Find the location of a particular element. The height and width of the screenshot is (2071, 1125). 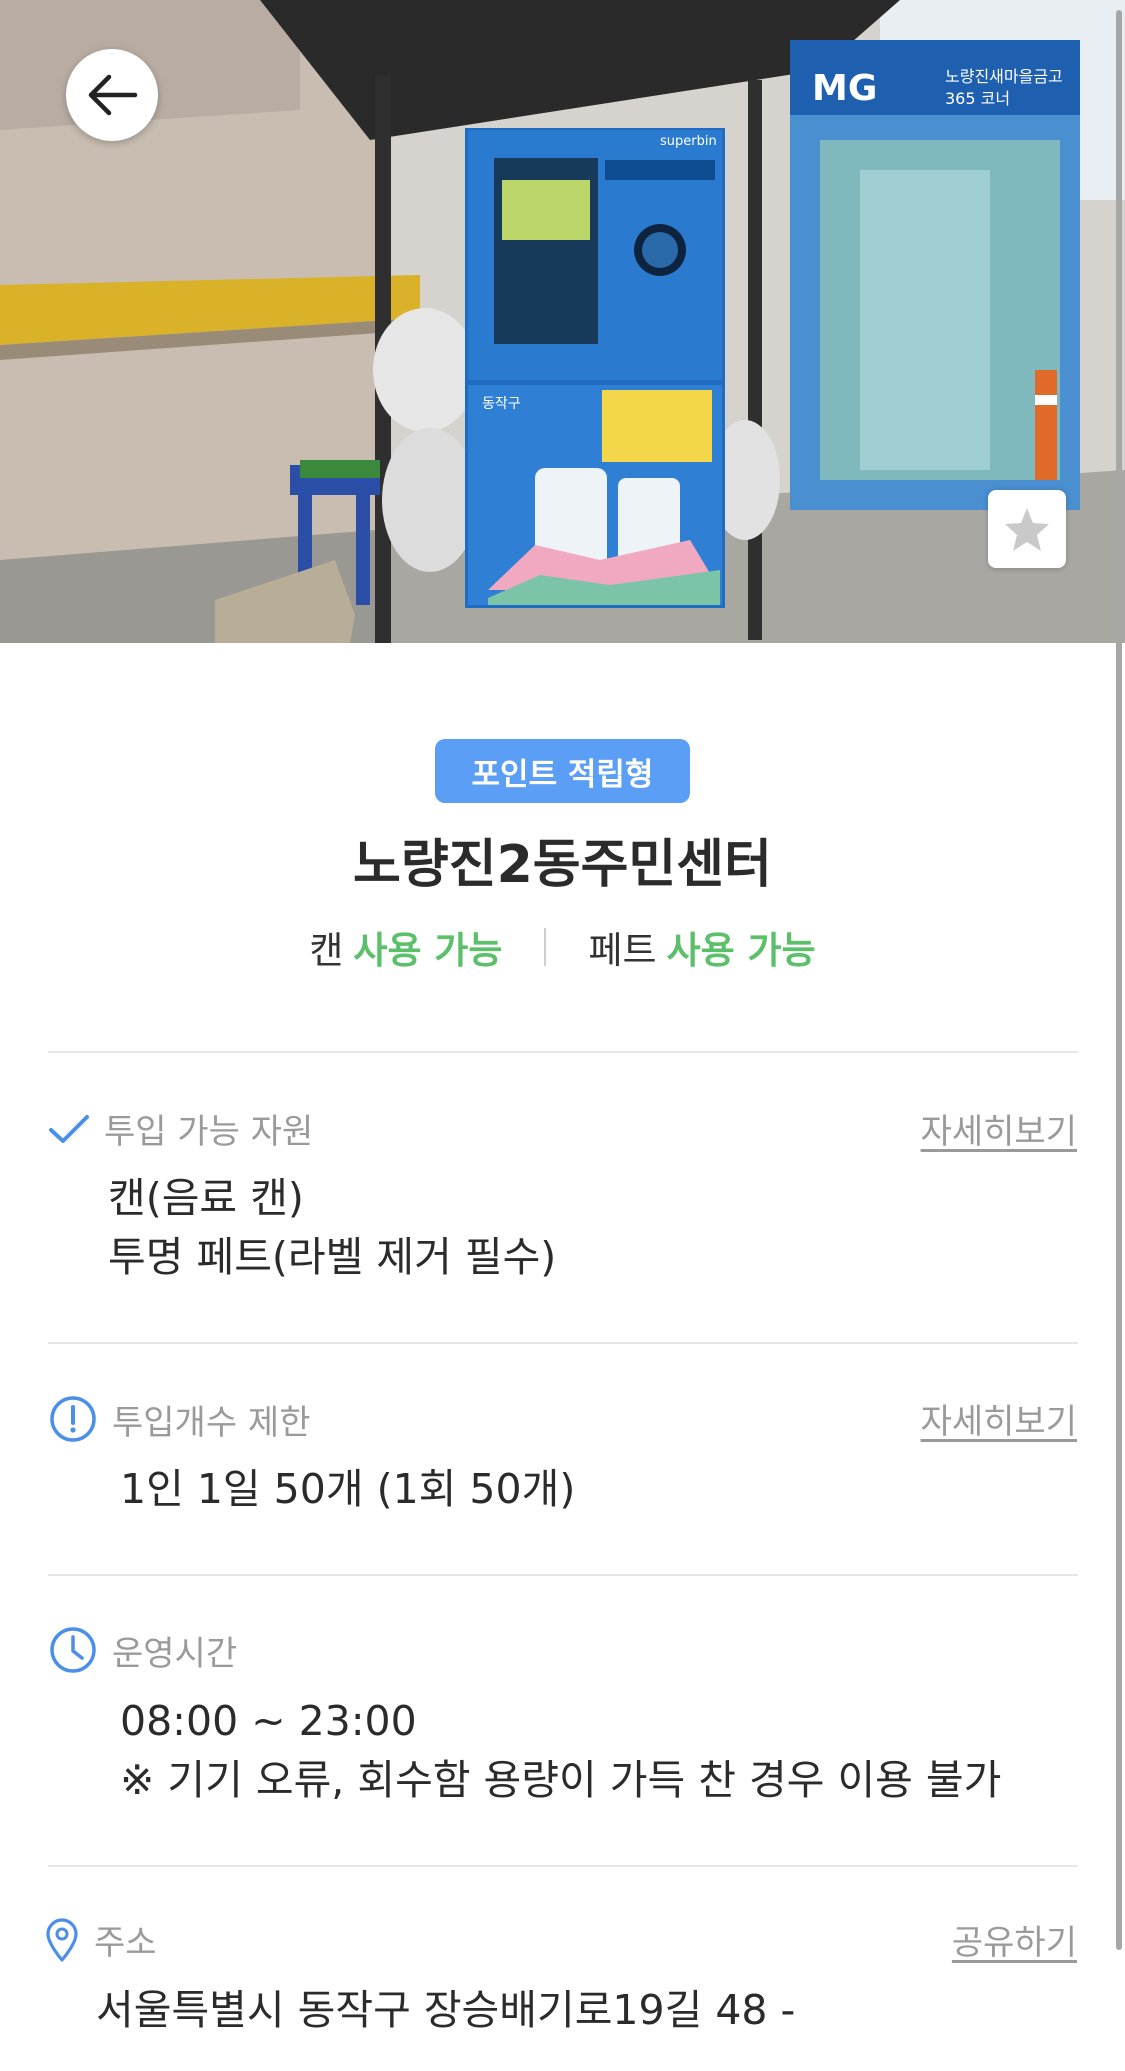

location-pin-icon is located at coordinates (62, 1940).